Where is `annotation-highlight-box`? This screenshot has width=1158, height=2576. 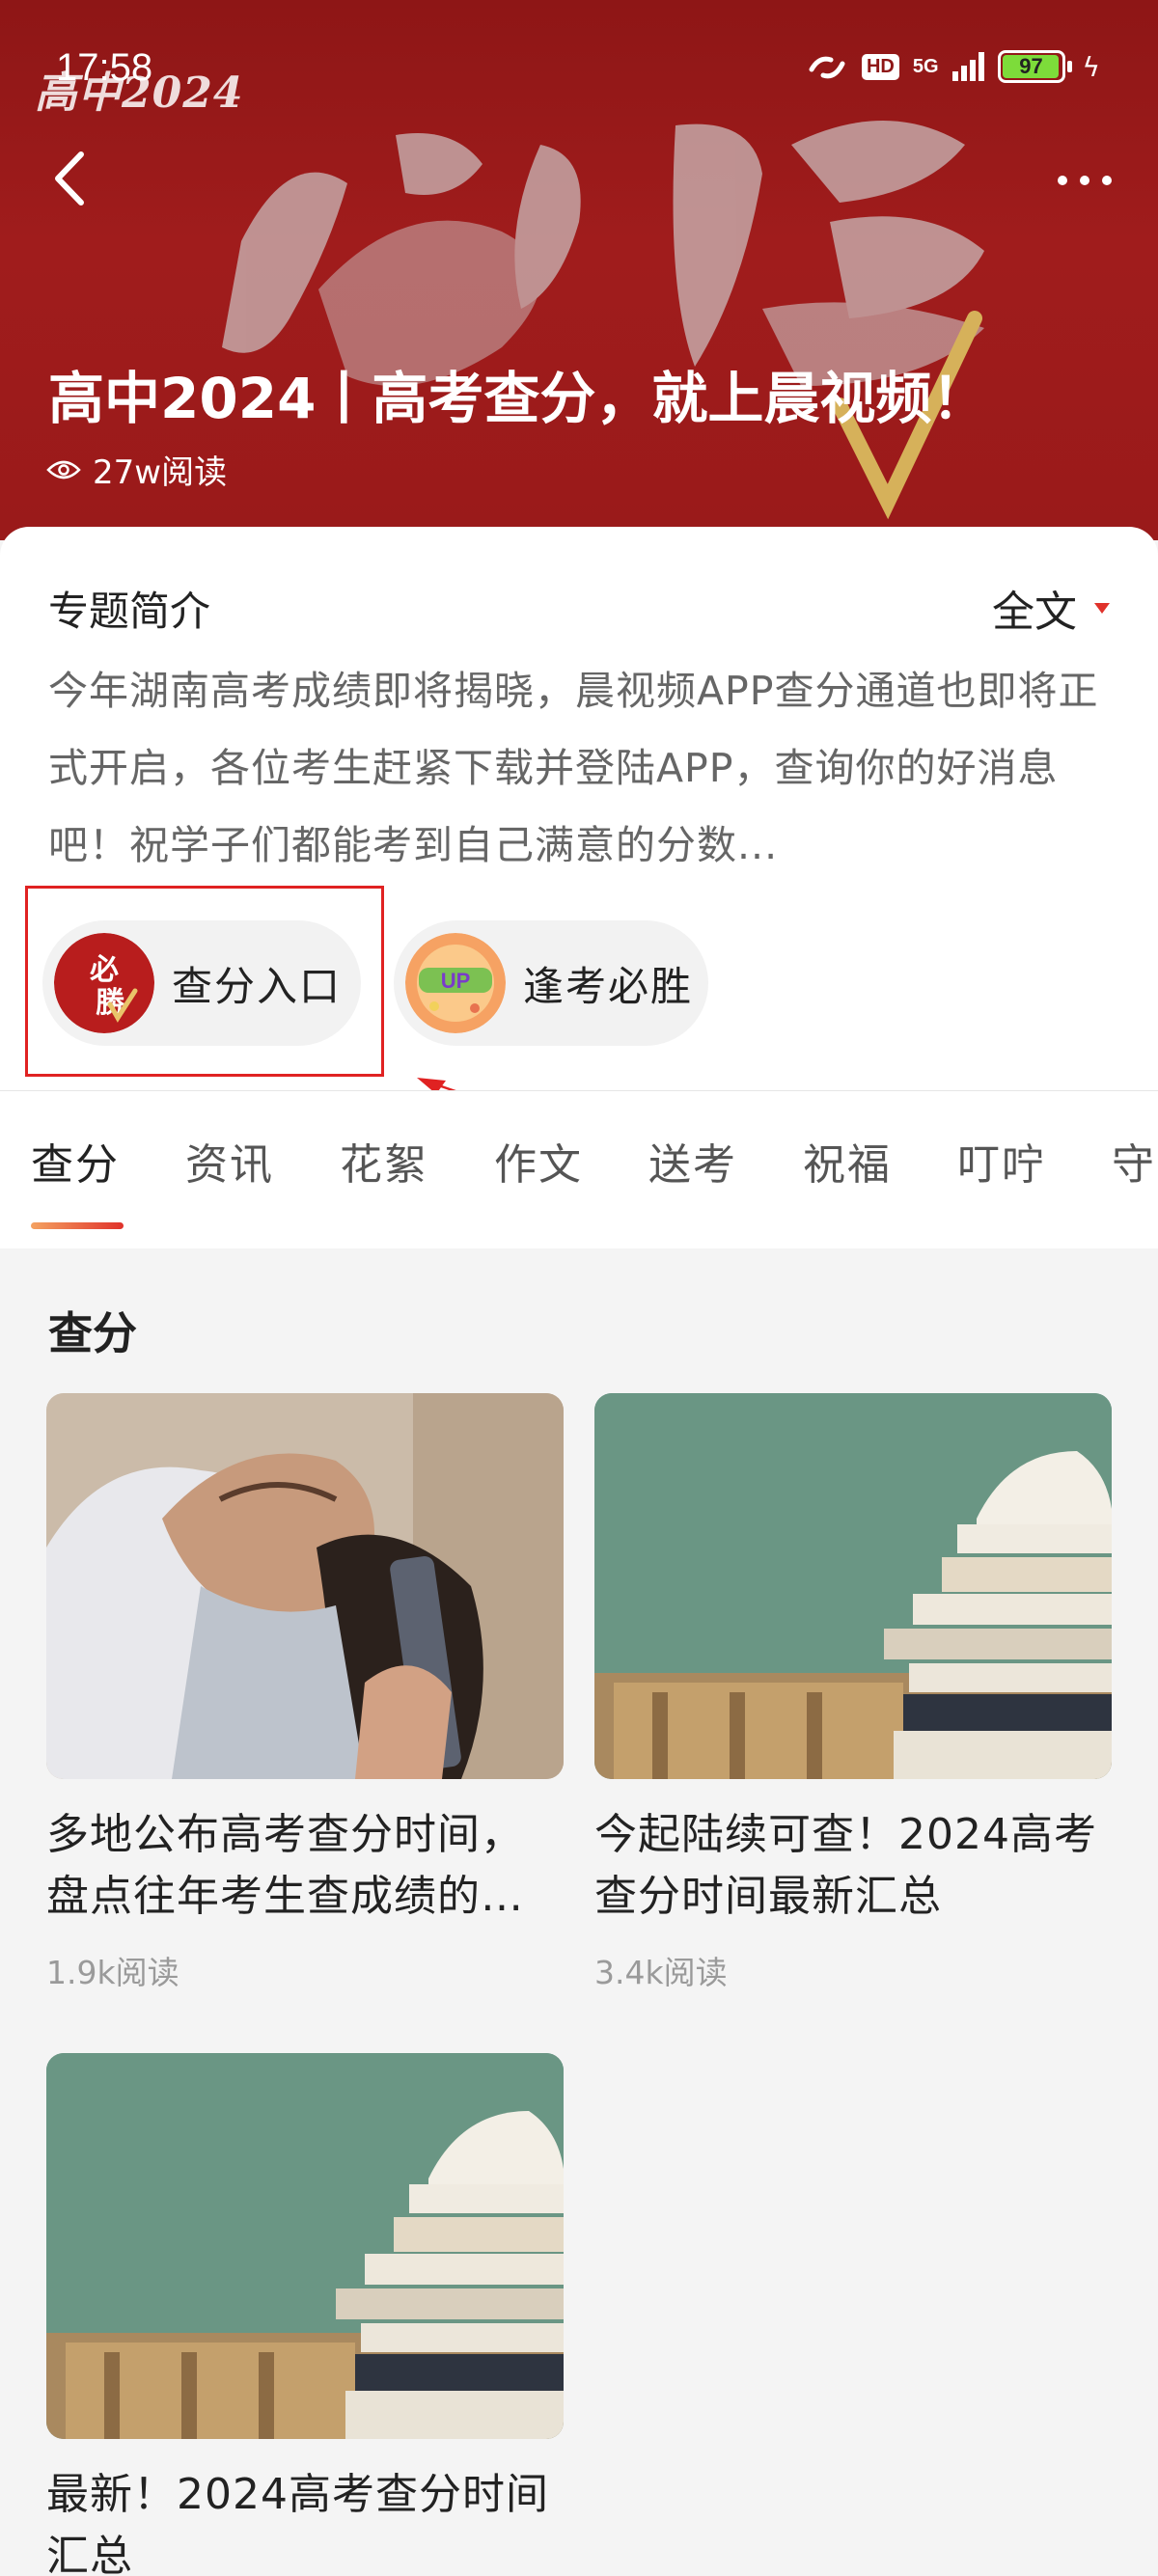 annotation-highlight-box is located at coordinates (204, 982).